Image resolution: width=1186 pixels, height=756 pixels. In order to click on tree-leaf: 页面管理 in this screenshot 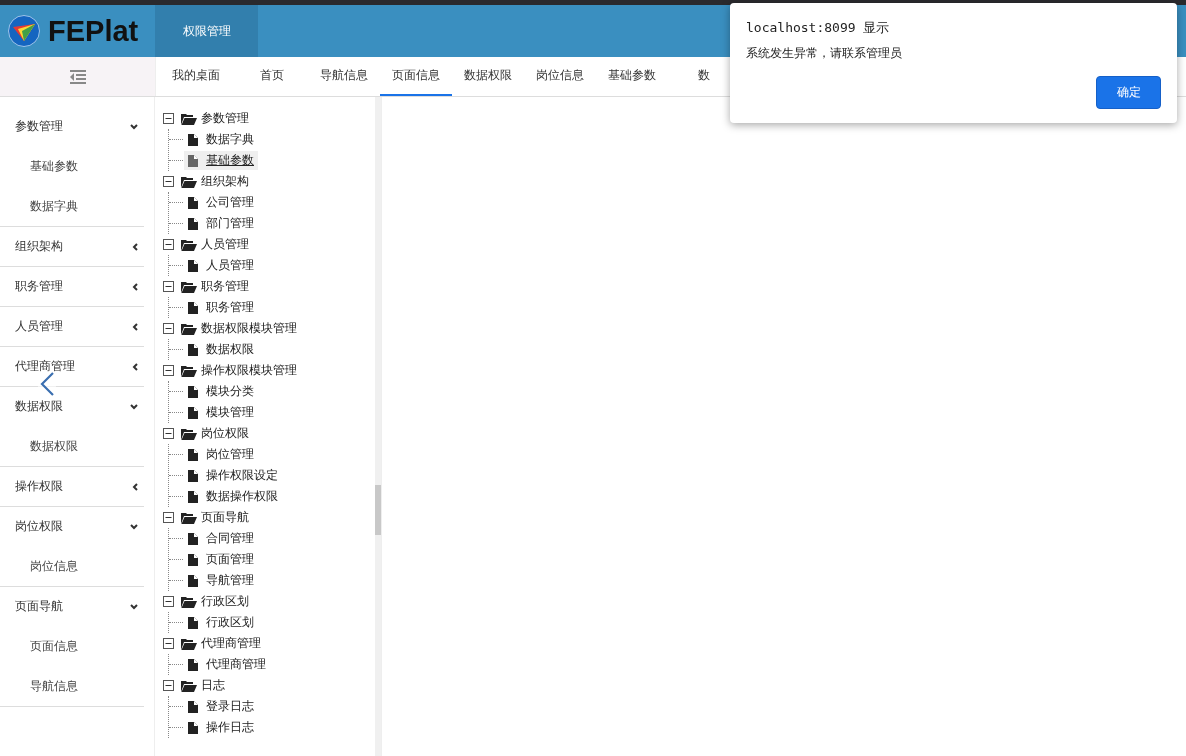, I will do `click(221, 559)`.